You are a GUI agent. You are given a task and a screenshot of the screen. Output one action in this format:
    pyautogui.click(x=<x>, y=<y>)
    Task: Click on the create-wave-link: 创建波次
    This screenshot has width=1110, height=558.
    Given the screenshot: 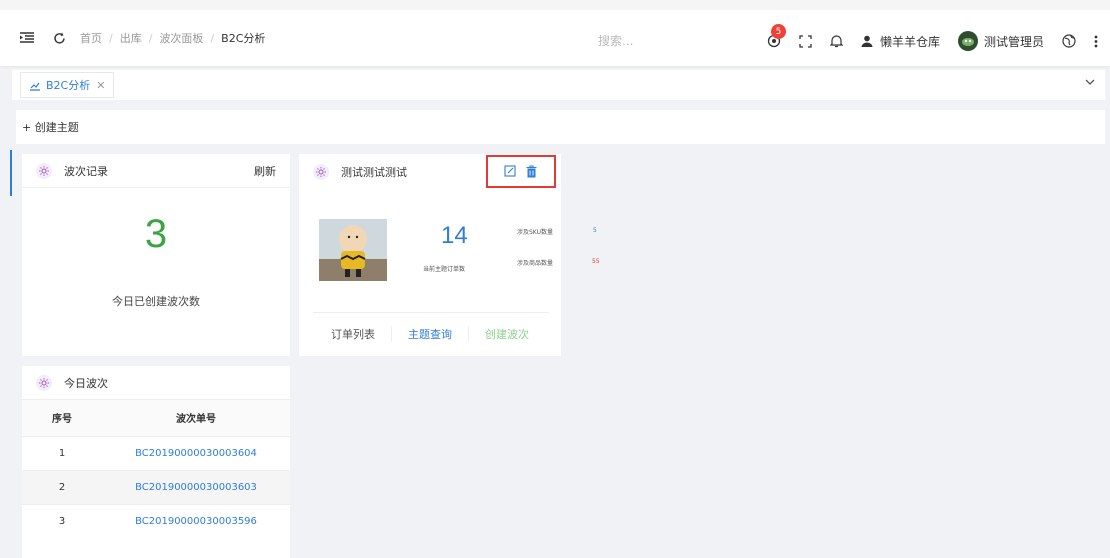 What is the action you would take?
    pyautogui.click(x=507, y=334)
    